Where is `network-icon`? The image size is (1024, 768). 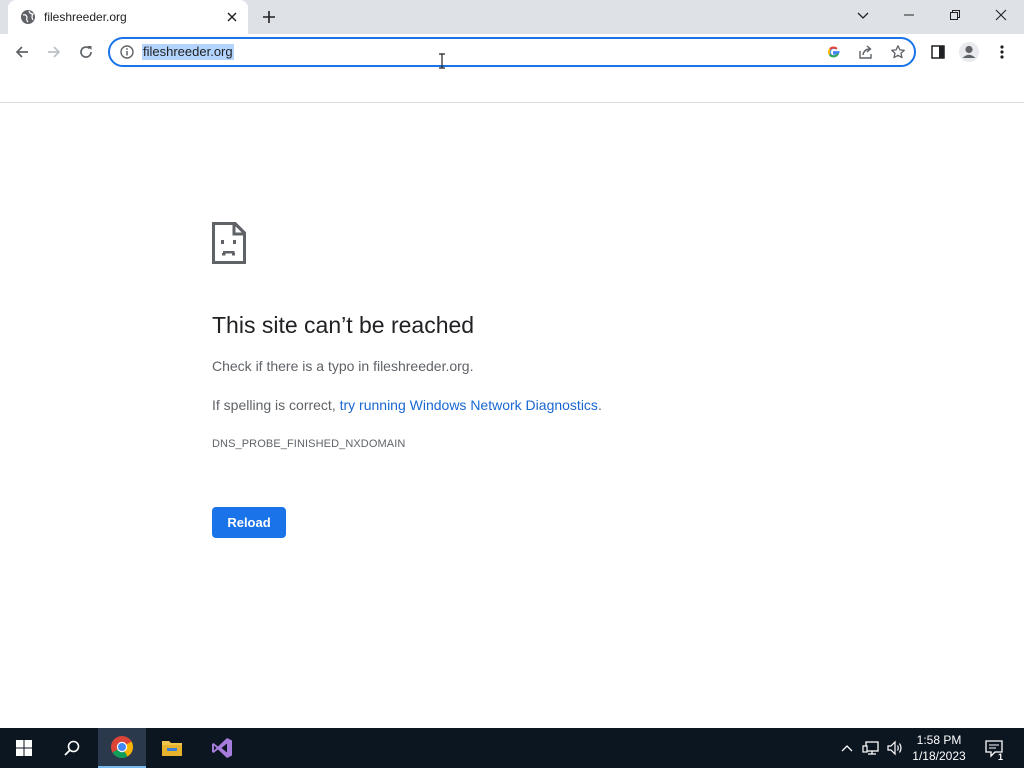 network-icon is located at coordinates (871, 748).